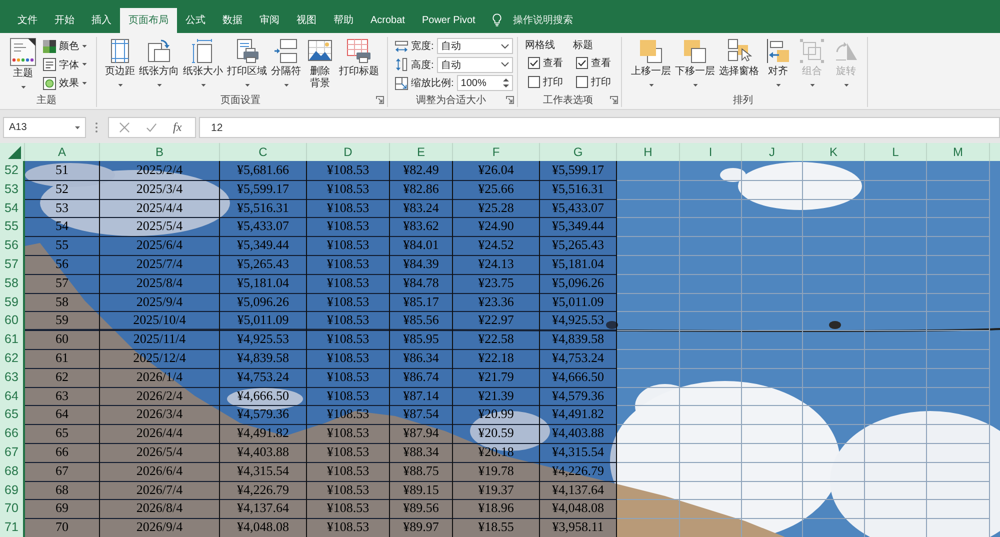 Image resolution: width=1000 pixels, height=537 pixels. I want to click on ribbon-tab: 文件, so click(27, 20).